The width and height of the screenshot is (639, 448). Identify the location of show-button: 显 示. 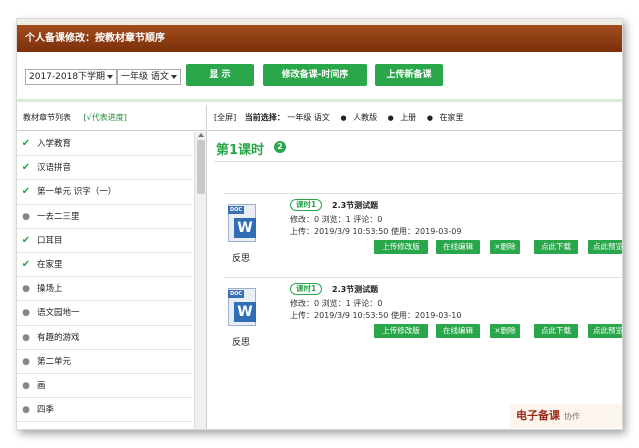
(220, 75).